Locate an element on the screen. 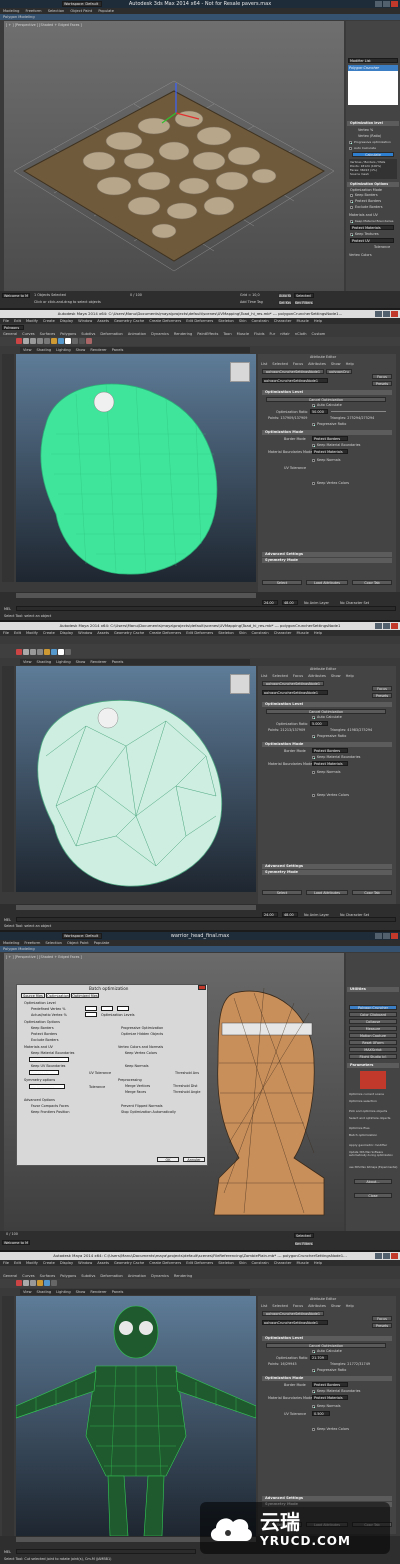 The height and width of the screenshot is (1564, 400). add-time-tag-button: Add Time Tag is located at coordinates (251, 302).